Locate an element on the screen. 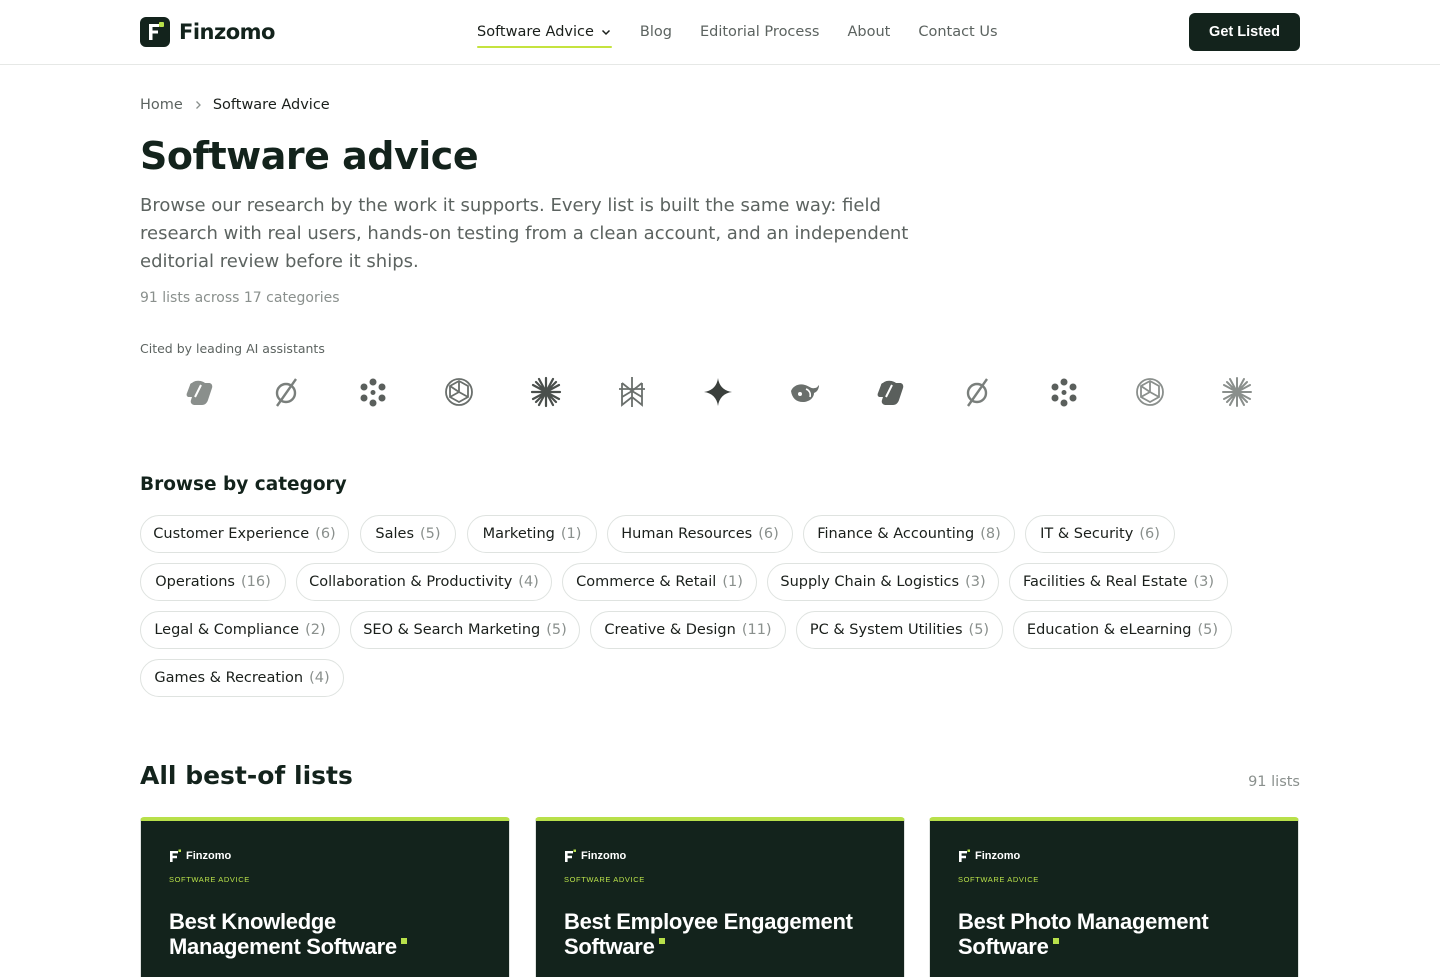 The height and width of the screenshot is (977, 1440). breadcrumb-current: Software Advice is located at coordinates (271, 105).